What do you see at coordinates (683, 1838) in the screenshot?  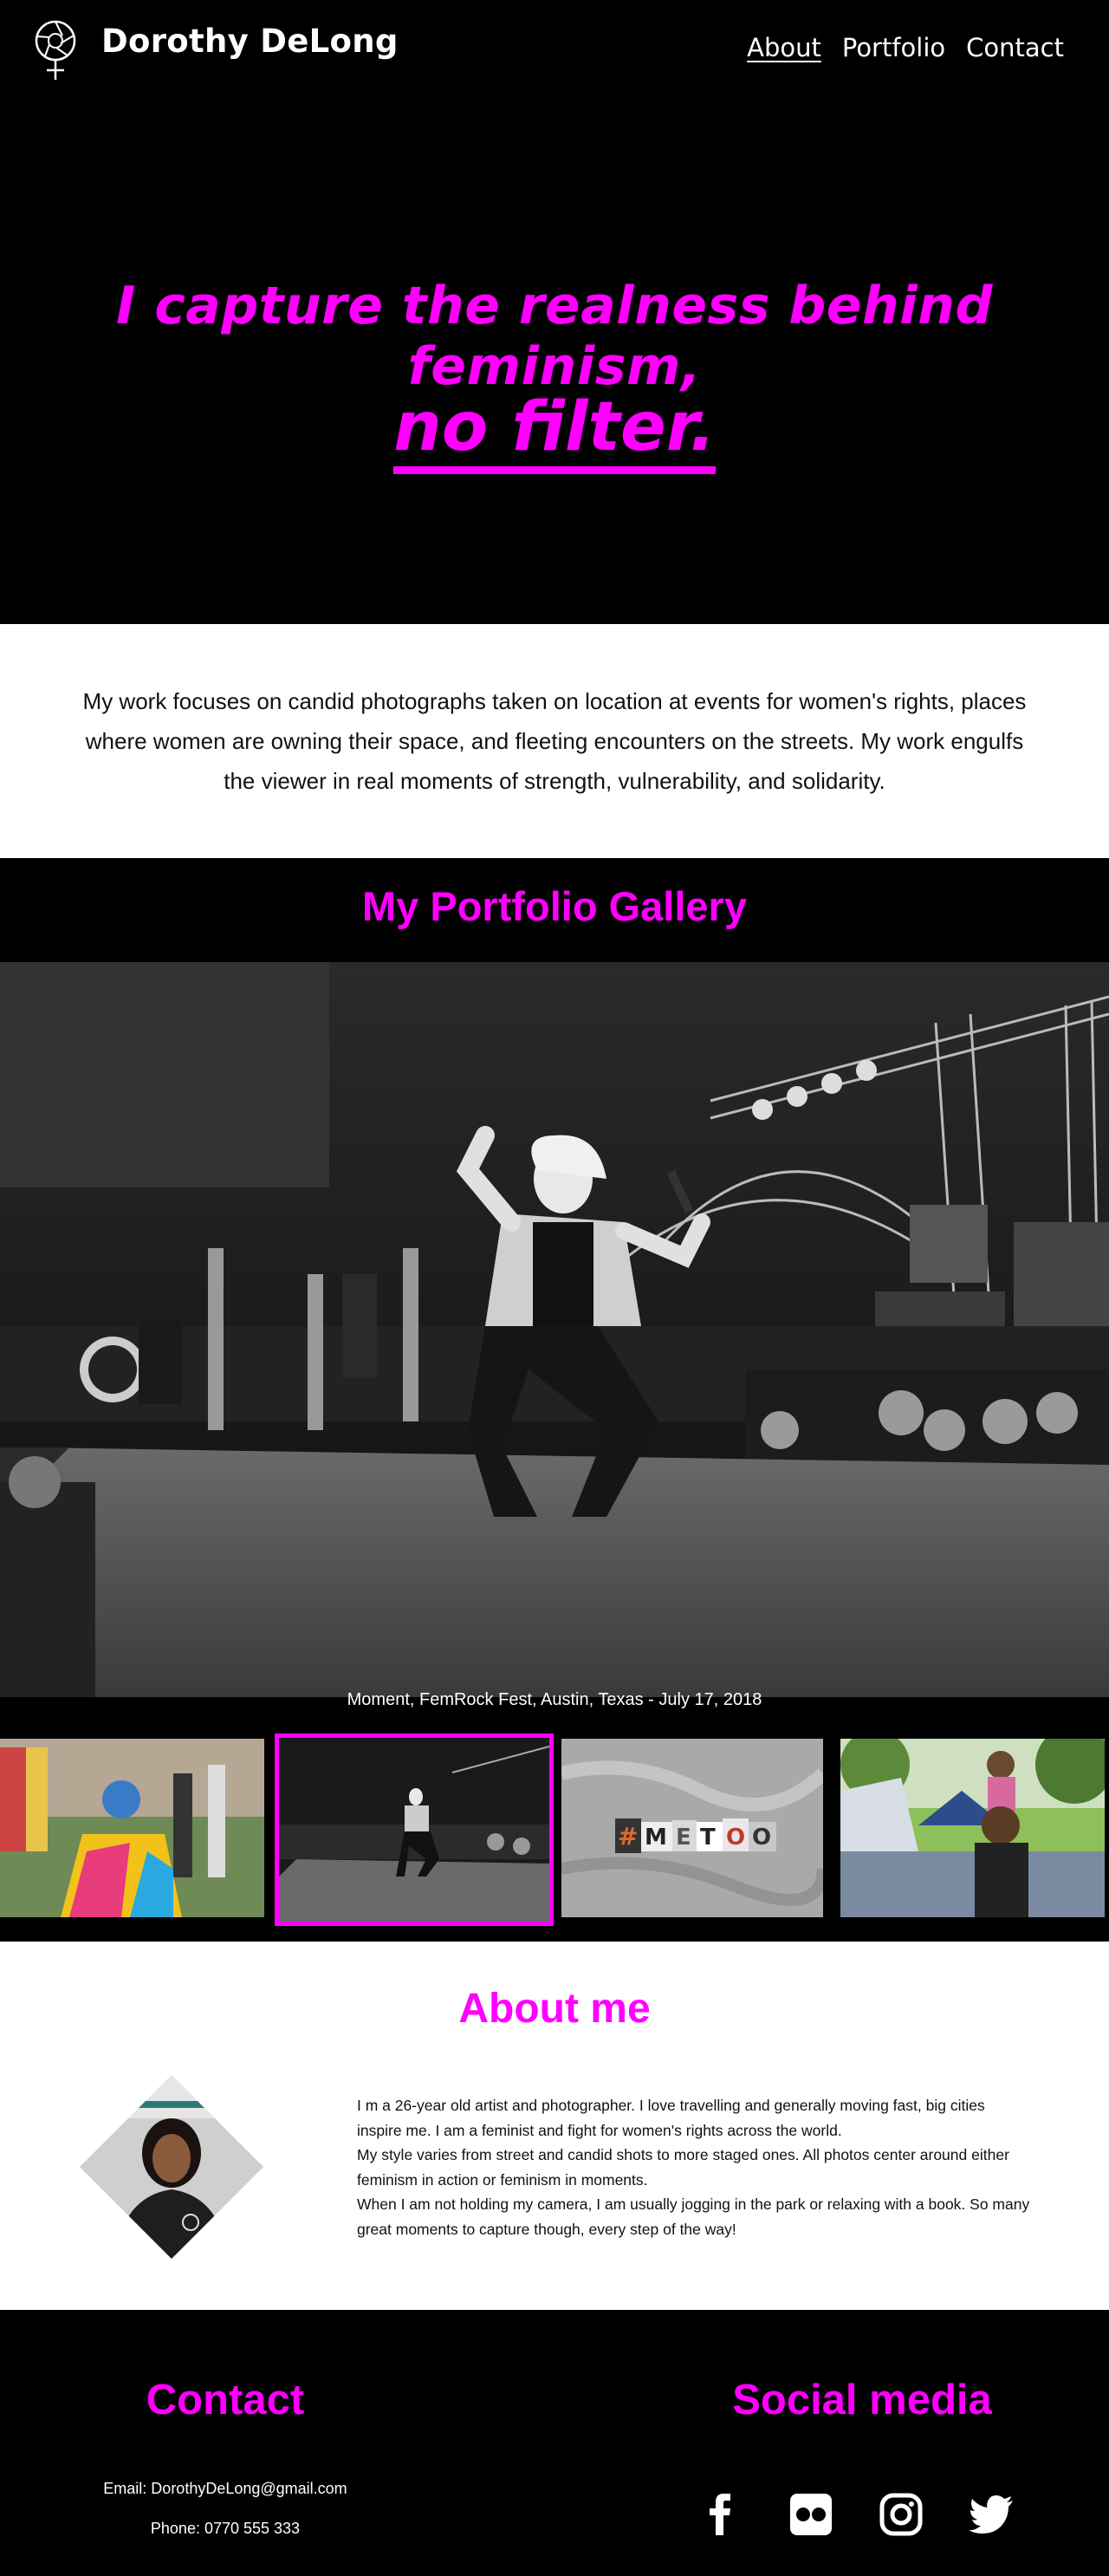 I see `svg-text: E` at bounding box center [683, 1838].